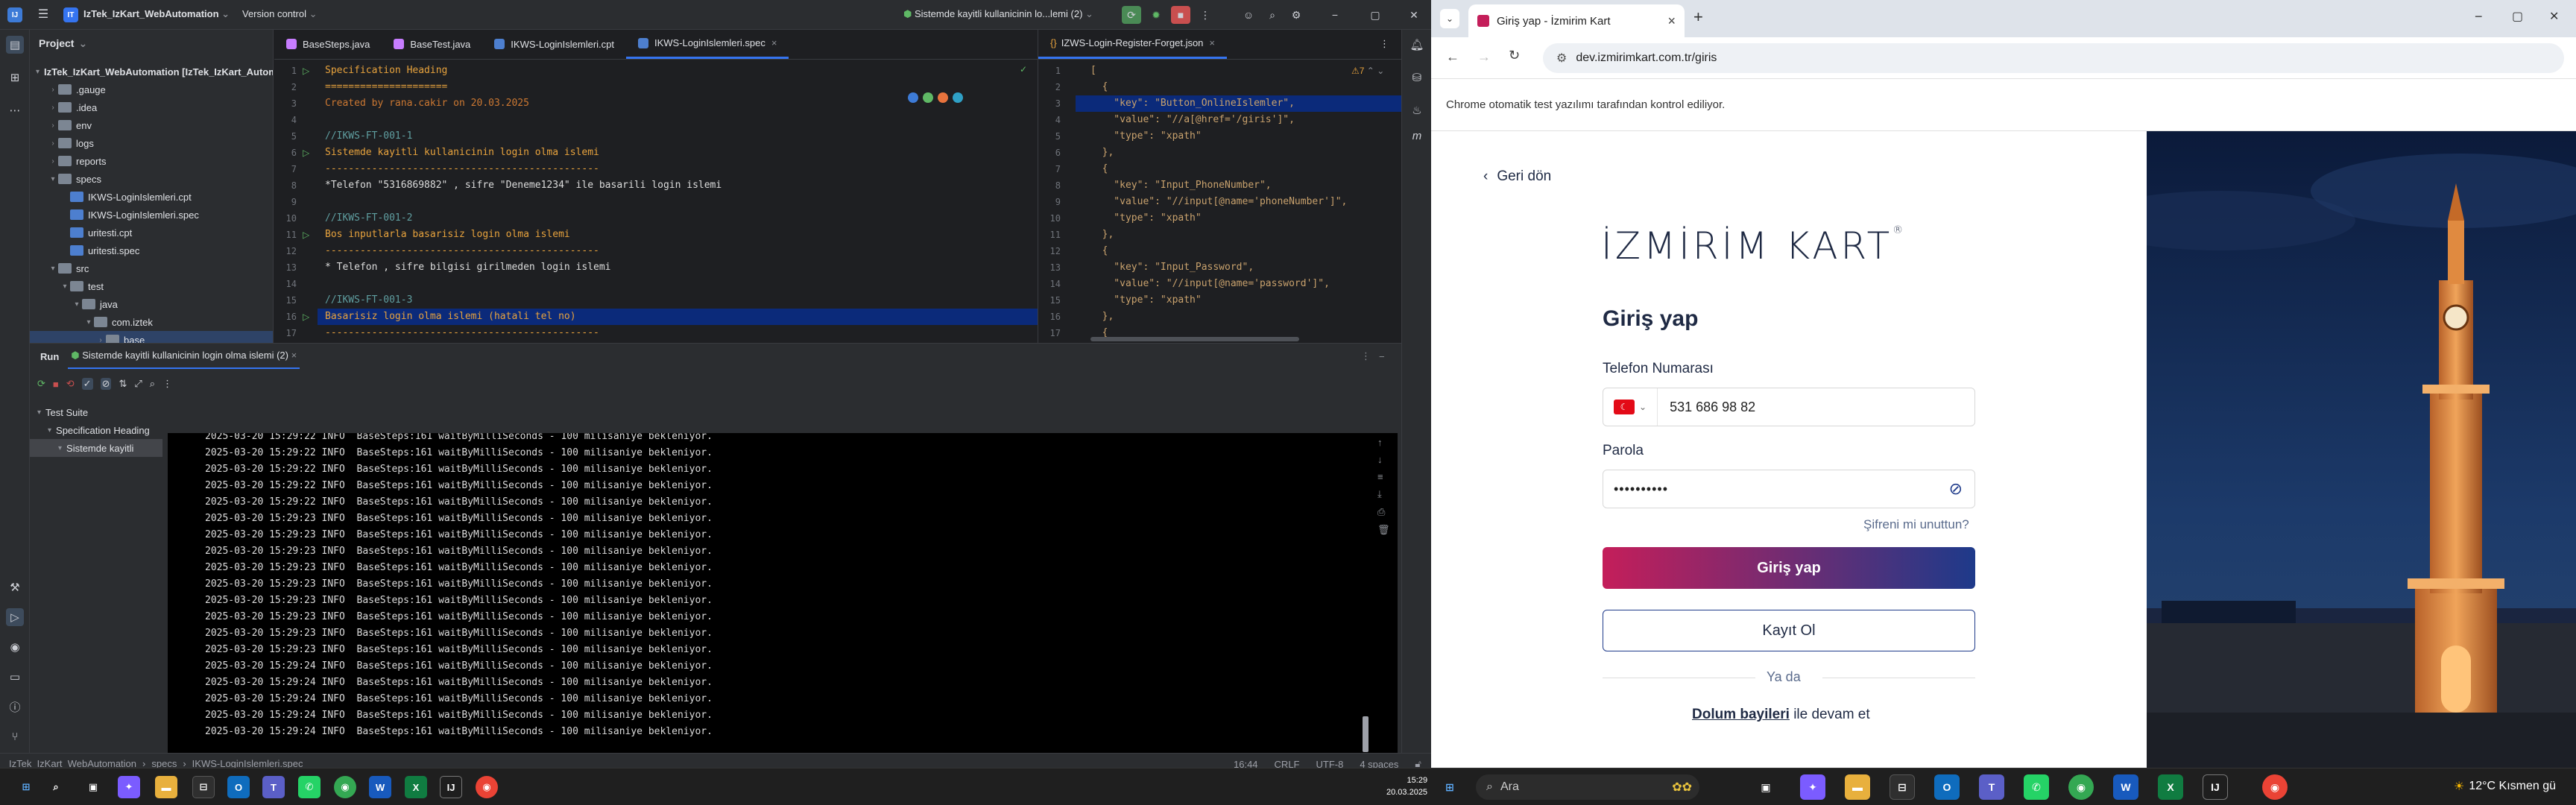 Image resolution: width=2576 pixels, height=805 pixels. Describe the element at coordinates (309, 787) in the screenshot. I see `taskbar-whatsapp: ✆` at that location.